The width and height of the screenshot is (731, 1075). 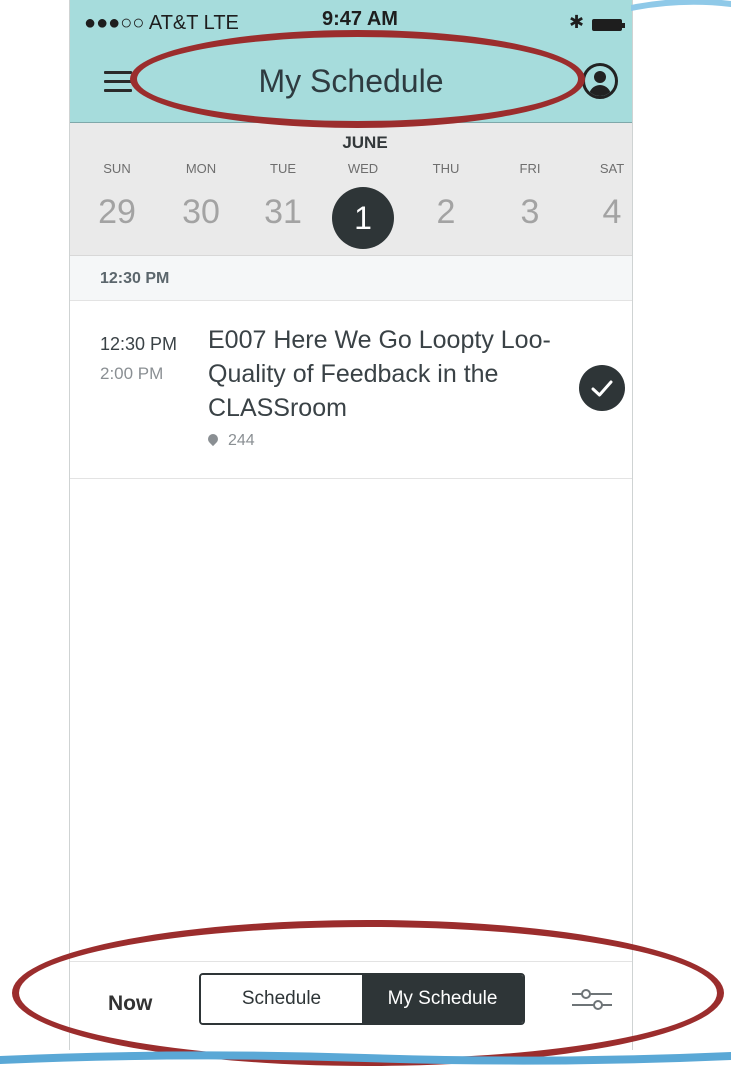 What do you see at coordinates (365, 1058) in the screenshot?
I see `decorative-wave` at bounding box center [365, 1058].